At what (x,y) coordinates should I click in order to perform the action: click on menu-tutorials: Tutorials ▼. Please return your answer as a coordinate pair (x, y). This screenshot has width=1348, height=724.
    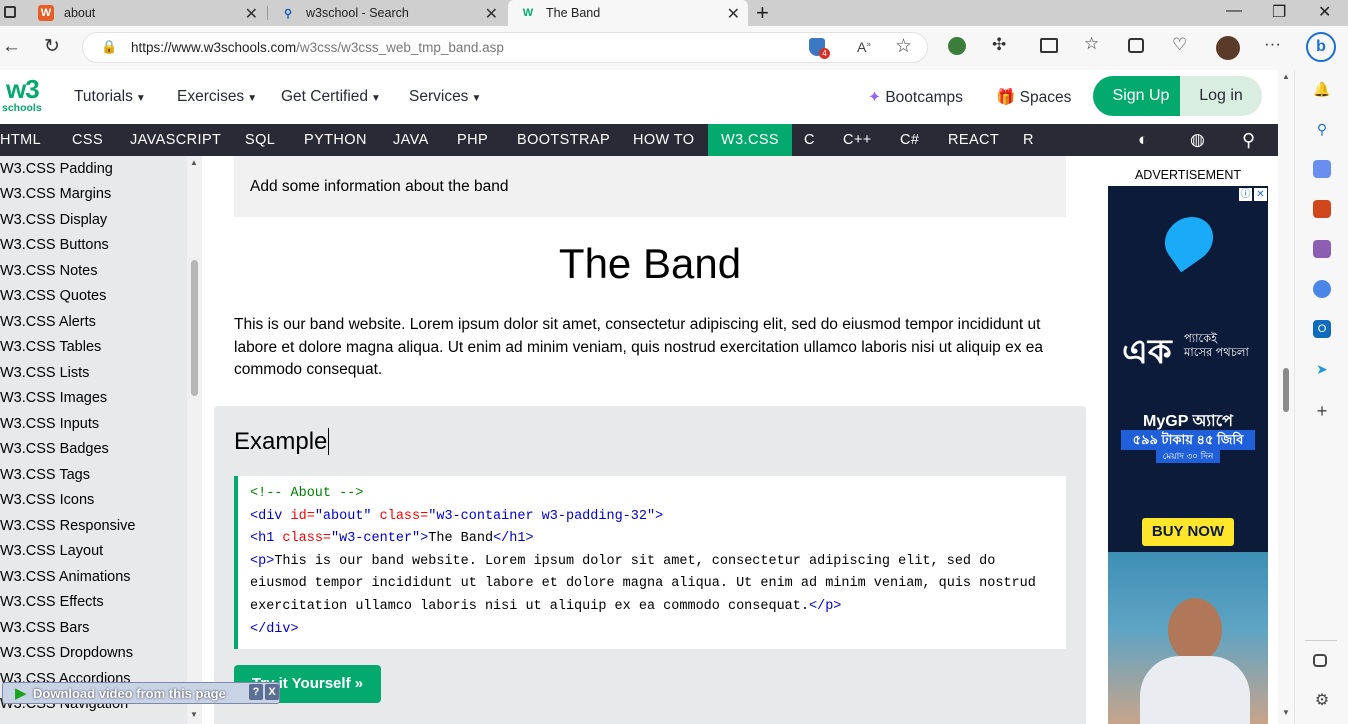
    Looking at the image, I should click on (110, 97).